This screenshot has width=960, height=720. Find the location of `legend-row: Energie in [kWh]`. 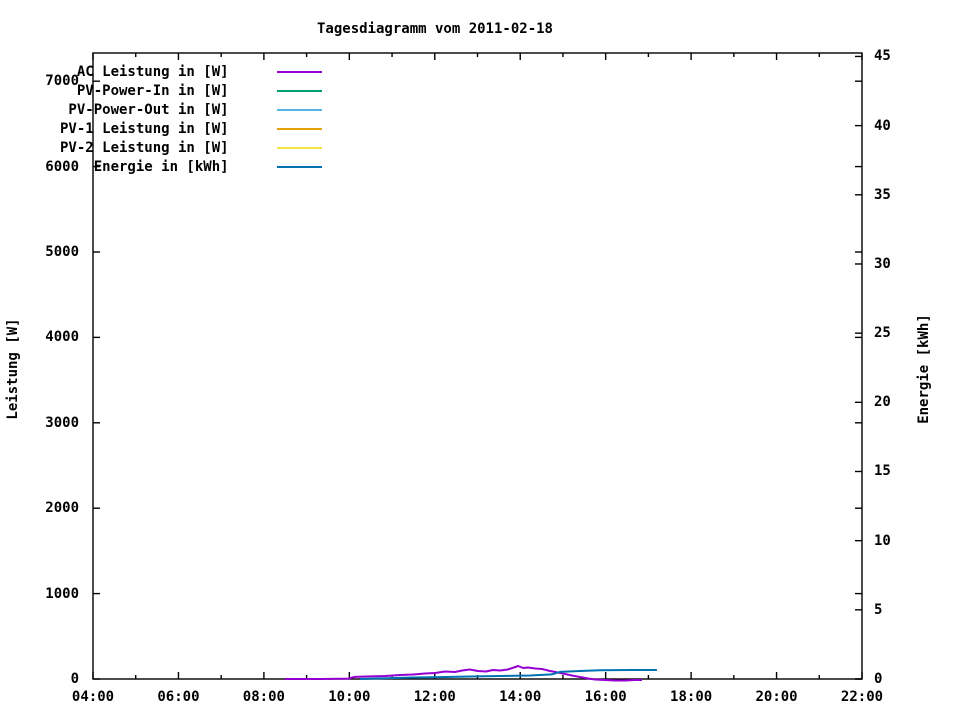

legend-row: Energie in [kWh] is located at coordinates (191, 166).